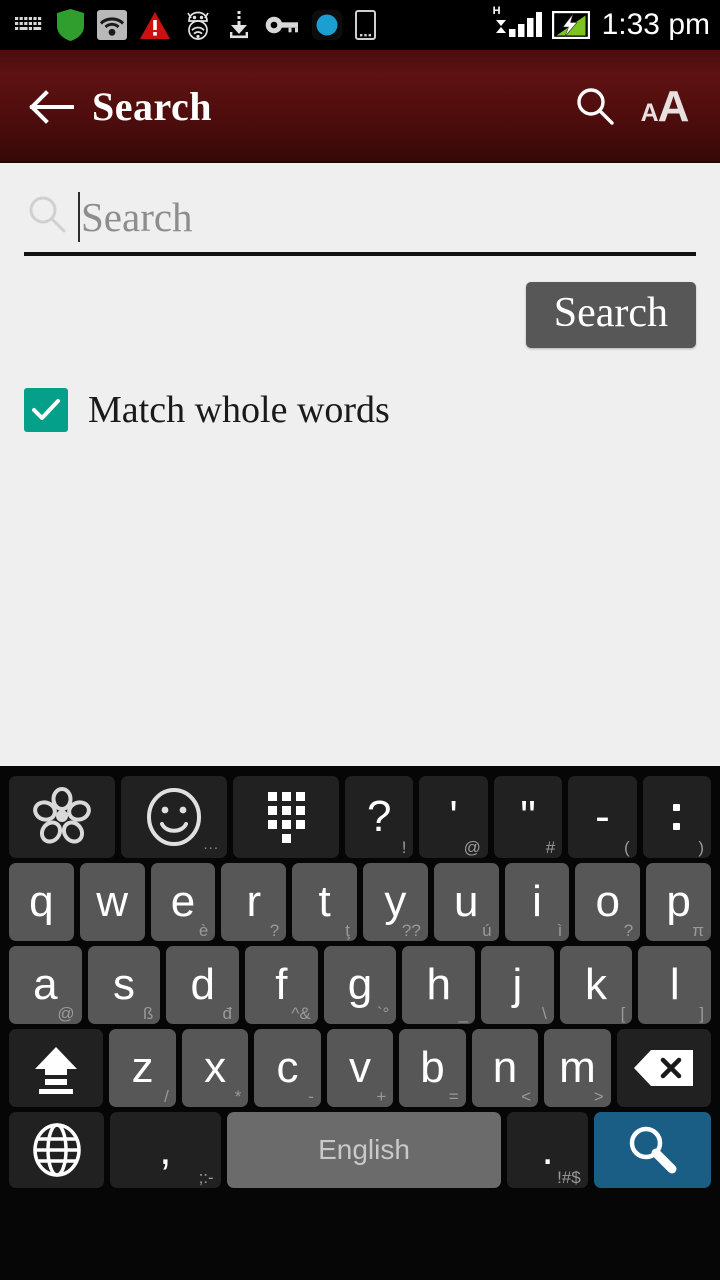  Describe the element at coordinates (569, 1177) in the screenshot. I see `key-secondary-label: !#$` at that location.